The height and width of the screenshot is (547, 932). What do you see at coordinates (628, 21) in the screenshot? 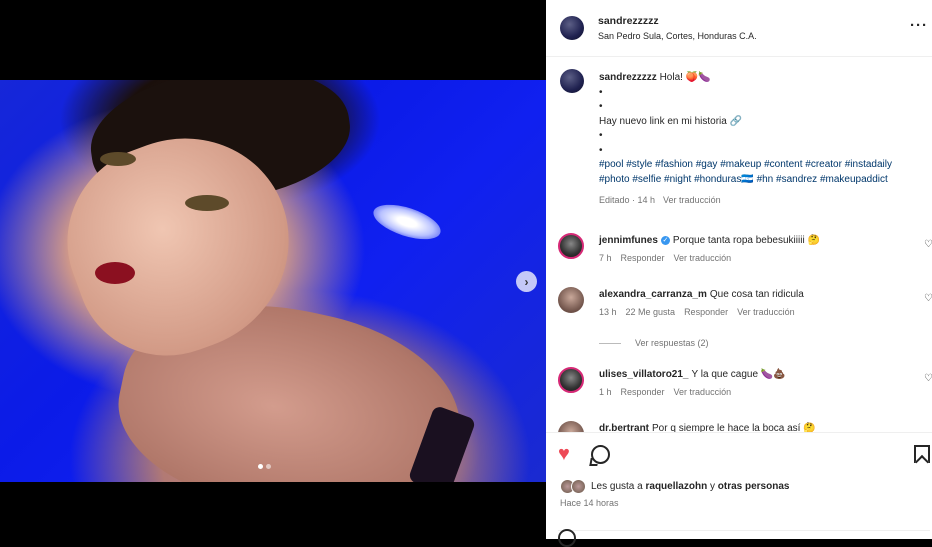
I see `author-username: sandrezzzzz` at bounding box center [628, 21].